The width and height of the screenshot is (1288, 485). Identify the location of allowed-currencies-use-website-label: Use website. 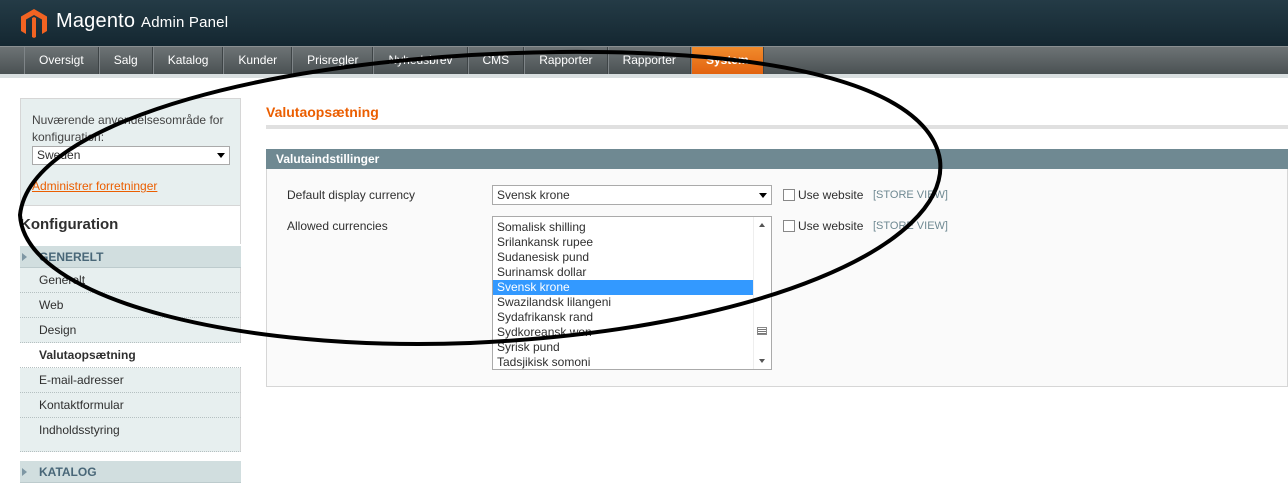
(831, 226).